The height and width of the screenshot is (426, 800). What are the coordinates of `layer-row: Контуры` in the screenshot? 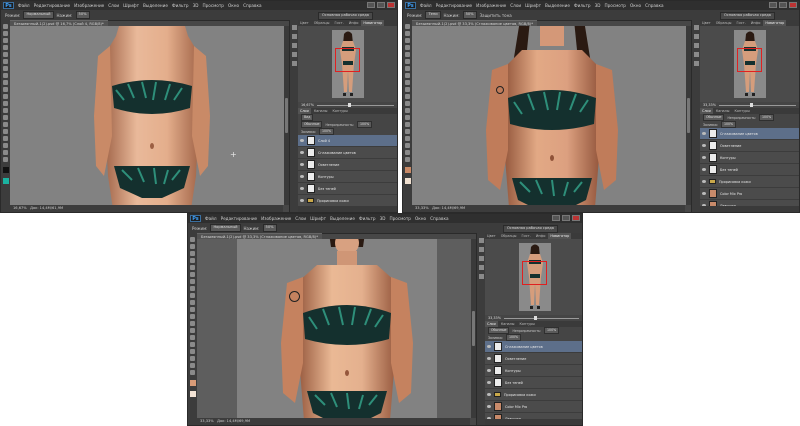 It's located at (347, 177).